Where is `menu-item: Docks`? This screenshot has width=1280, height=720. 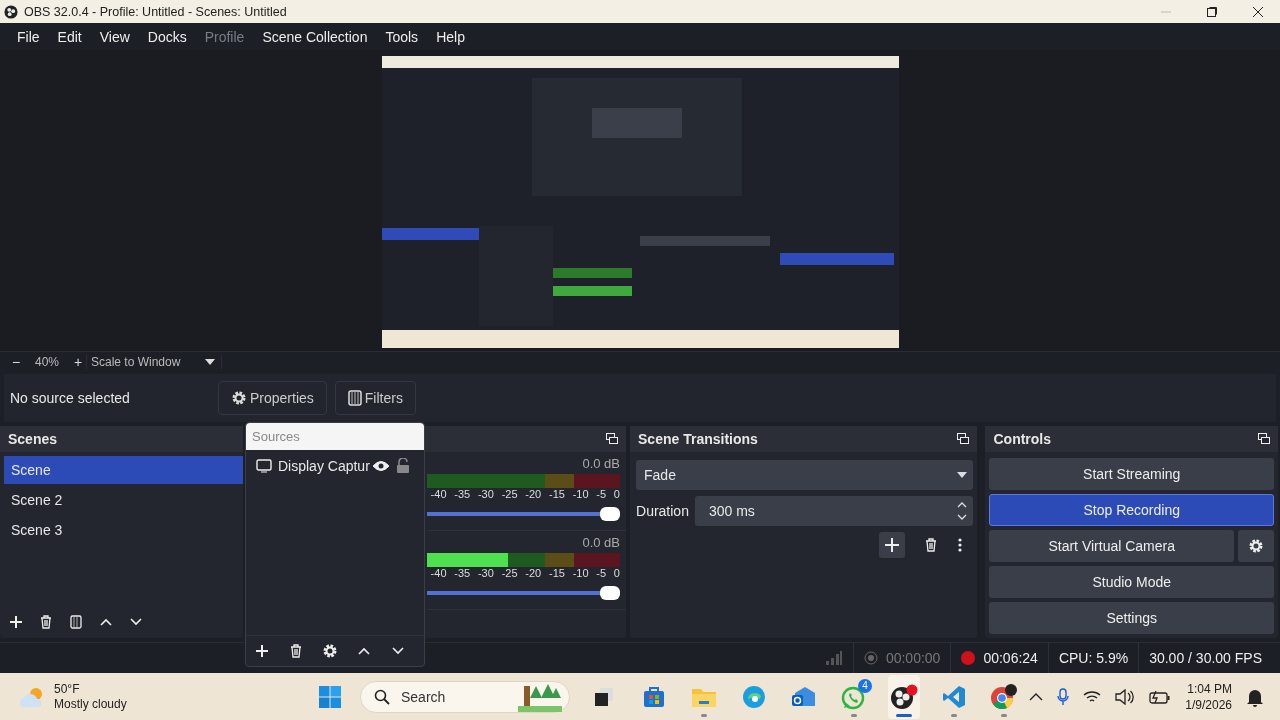
menu-item: Docks is located at coordinates (167, 36).